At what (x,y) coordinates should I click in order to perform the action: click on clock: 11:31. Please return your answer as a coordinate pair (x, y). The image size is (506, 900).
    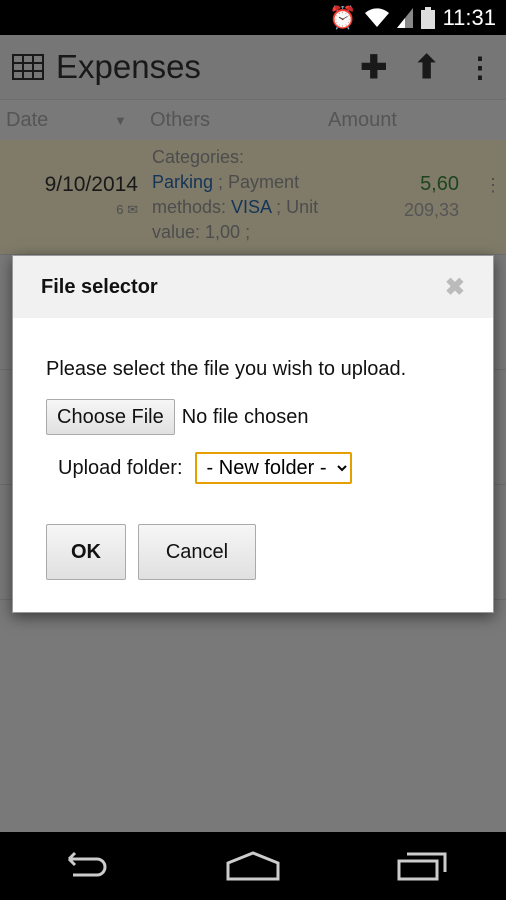
    Looking at the image, I should click on (469, 17).